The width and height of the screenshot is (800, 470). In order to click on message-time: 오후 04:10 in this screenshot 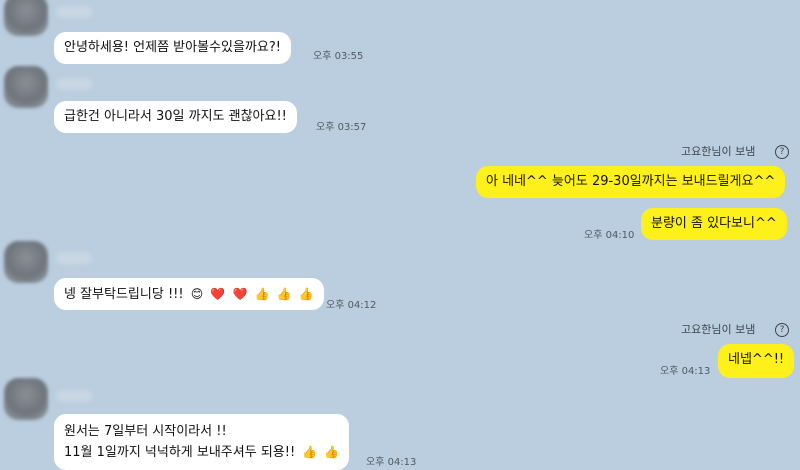, I will do `click(609, 235)`.